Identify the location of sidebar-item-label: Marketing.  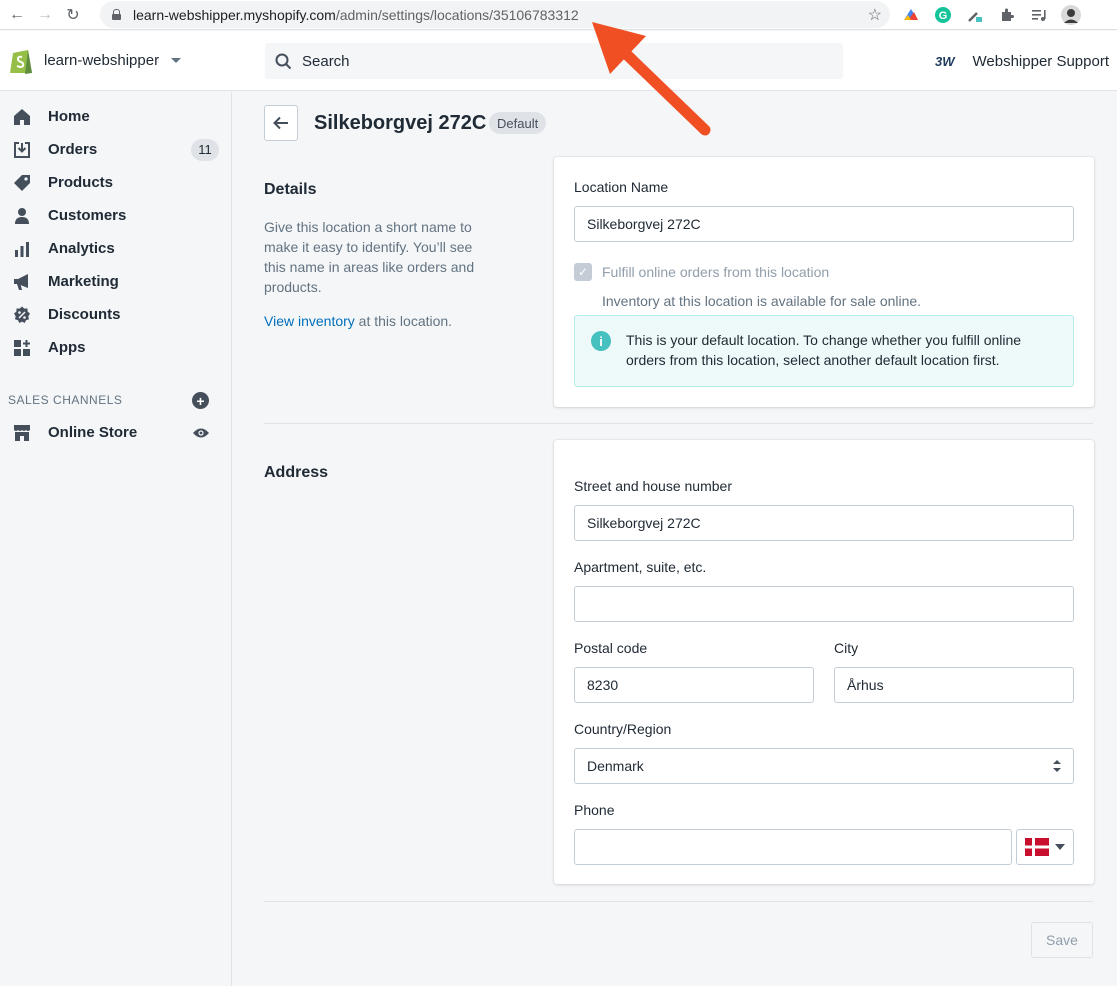
(83, 281).